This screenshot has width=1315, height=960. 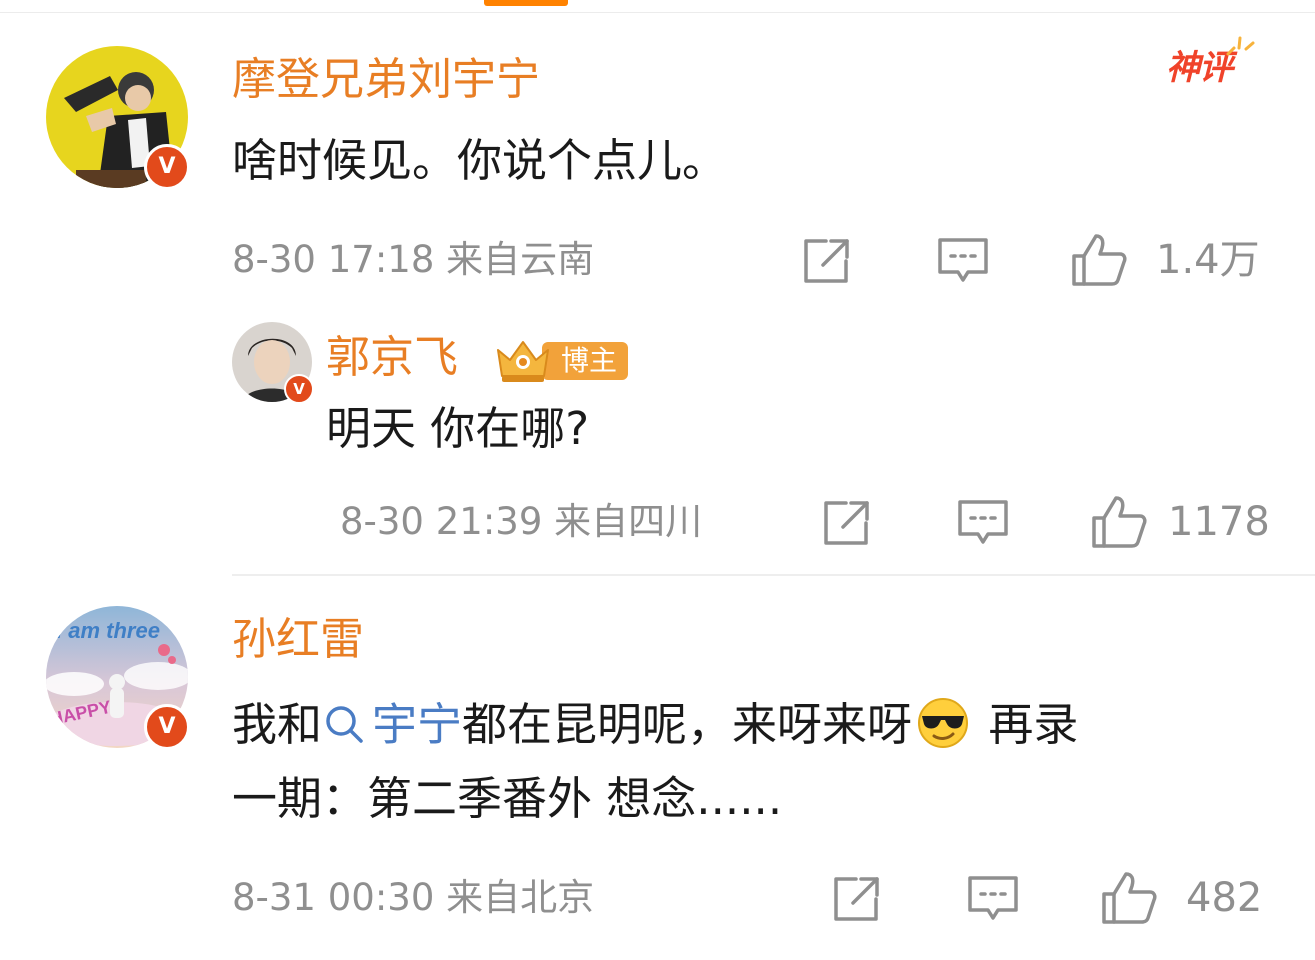 I want to click on hot-comment-badge: 神评, so click(x=1210, y=69).